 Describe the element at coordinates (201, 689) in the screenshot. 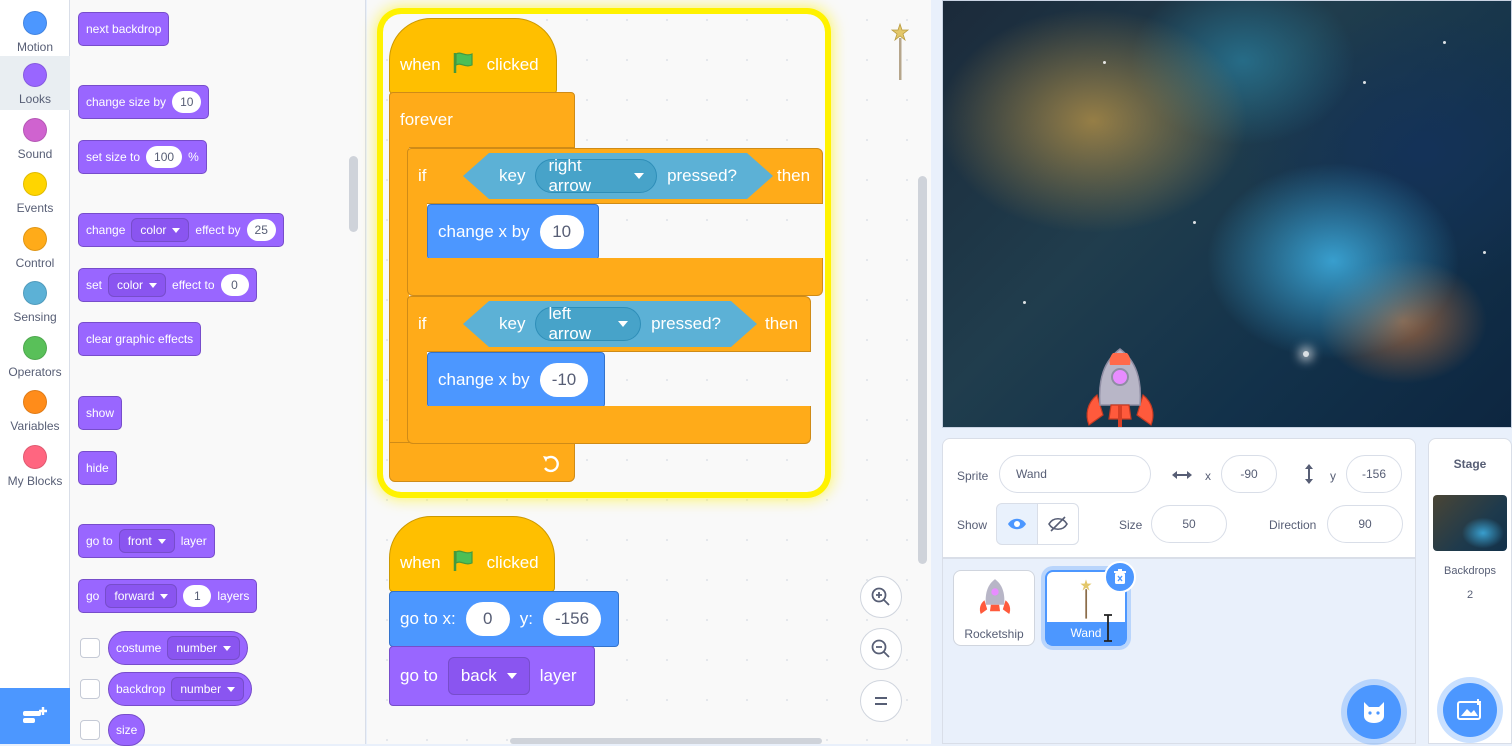

I see `dropdown-value: number` at that location.